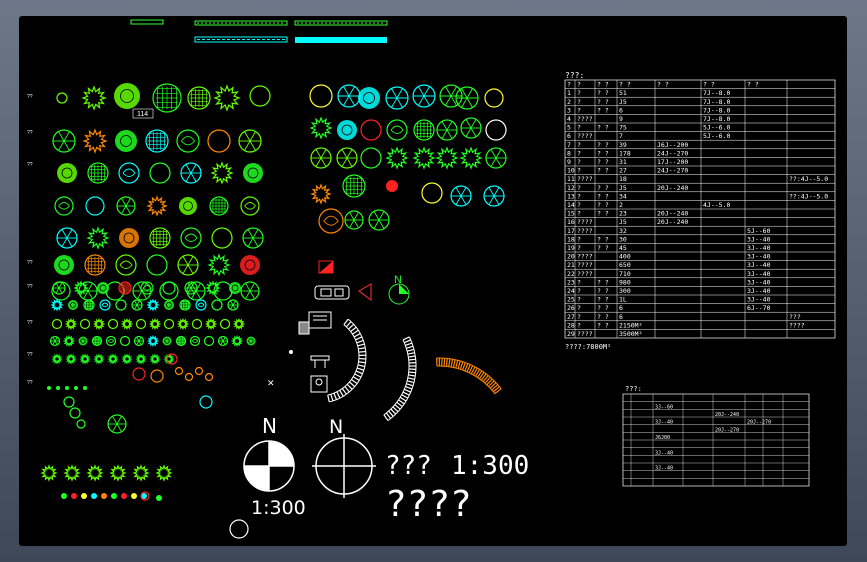 The height and width of the screenshot is (562, 867). Describe the element at coordinates (344, 457) in the screenshot. I see `compass-large-right: N` at that location.